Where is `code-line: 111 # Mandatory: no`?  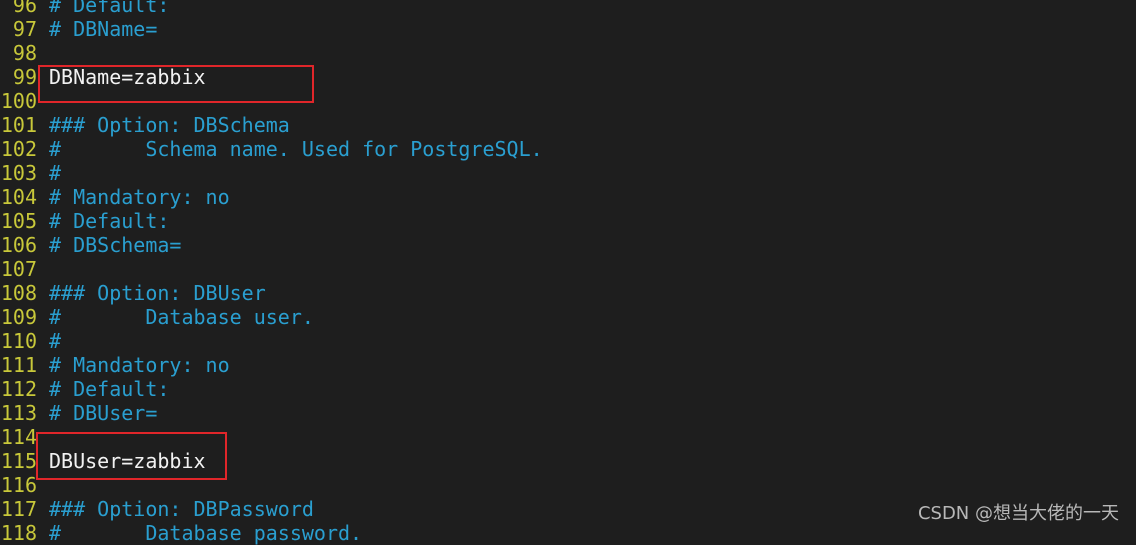
code-line: 111 # Mandatory: no is located at coordinates (115, 365).